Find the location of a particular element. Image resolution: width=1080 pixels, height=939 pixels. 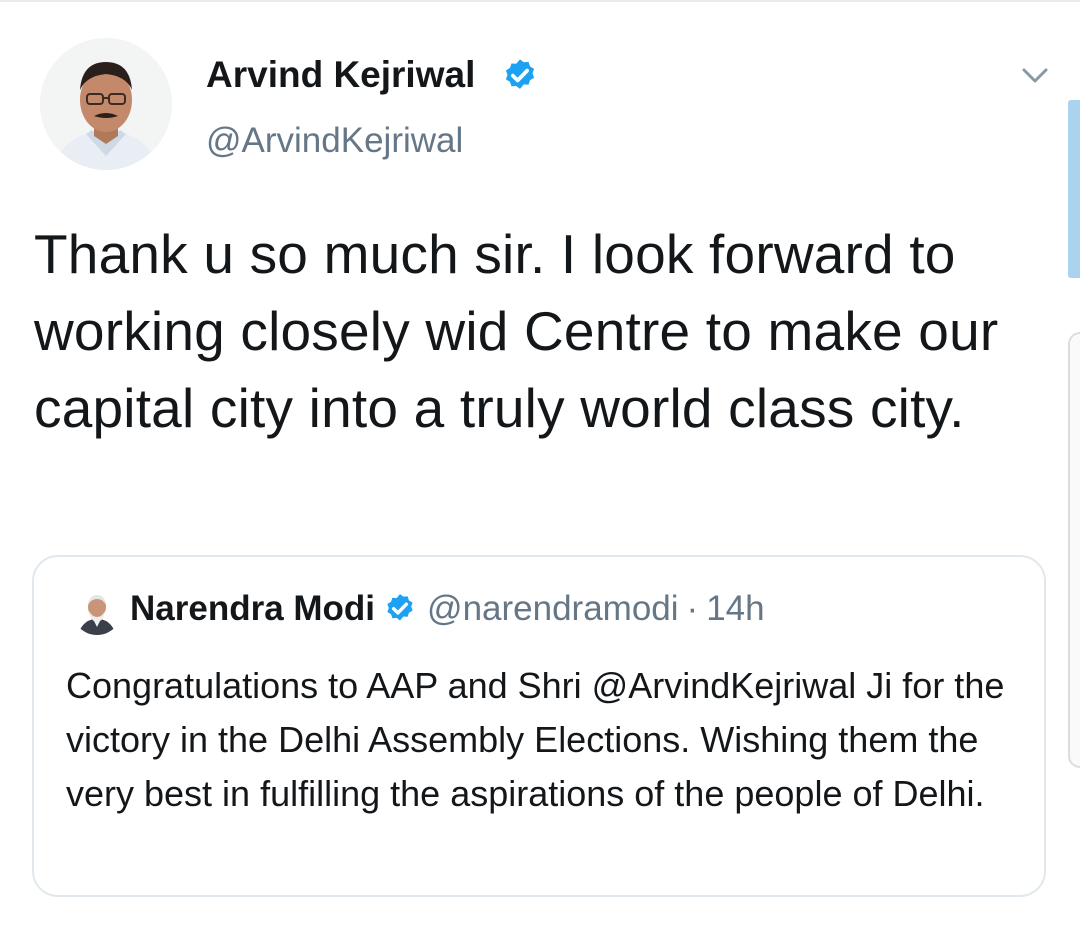

quoted-tweet-header: Narendra Modi @narendramodi · 14h is located at coordinates (447, 609).